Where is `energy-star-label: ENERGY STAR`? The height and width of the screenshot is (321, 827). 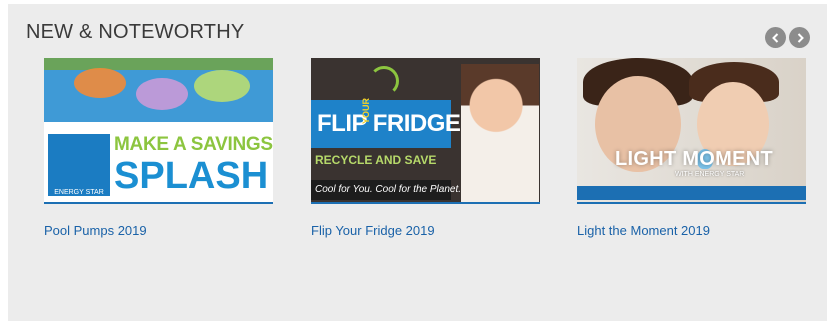 energy-star-label: ENERGY STAR is located at coordinates (79, 192).